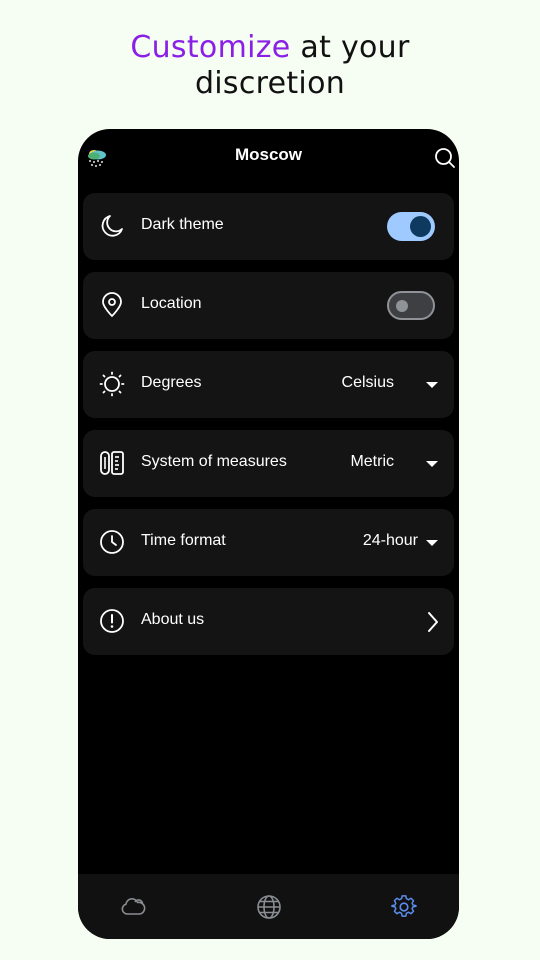  What do you see at coordinates (268, 621) in the screenshot?
I see `setting-about-us: About us` at bounding box center [268, 621].